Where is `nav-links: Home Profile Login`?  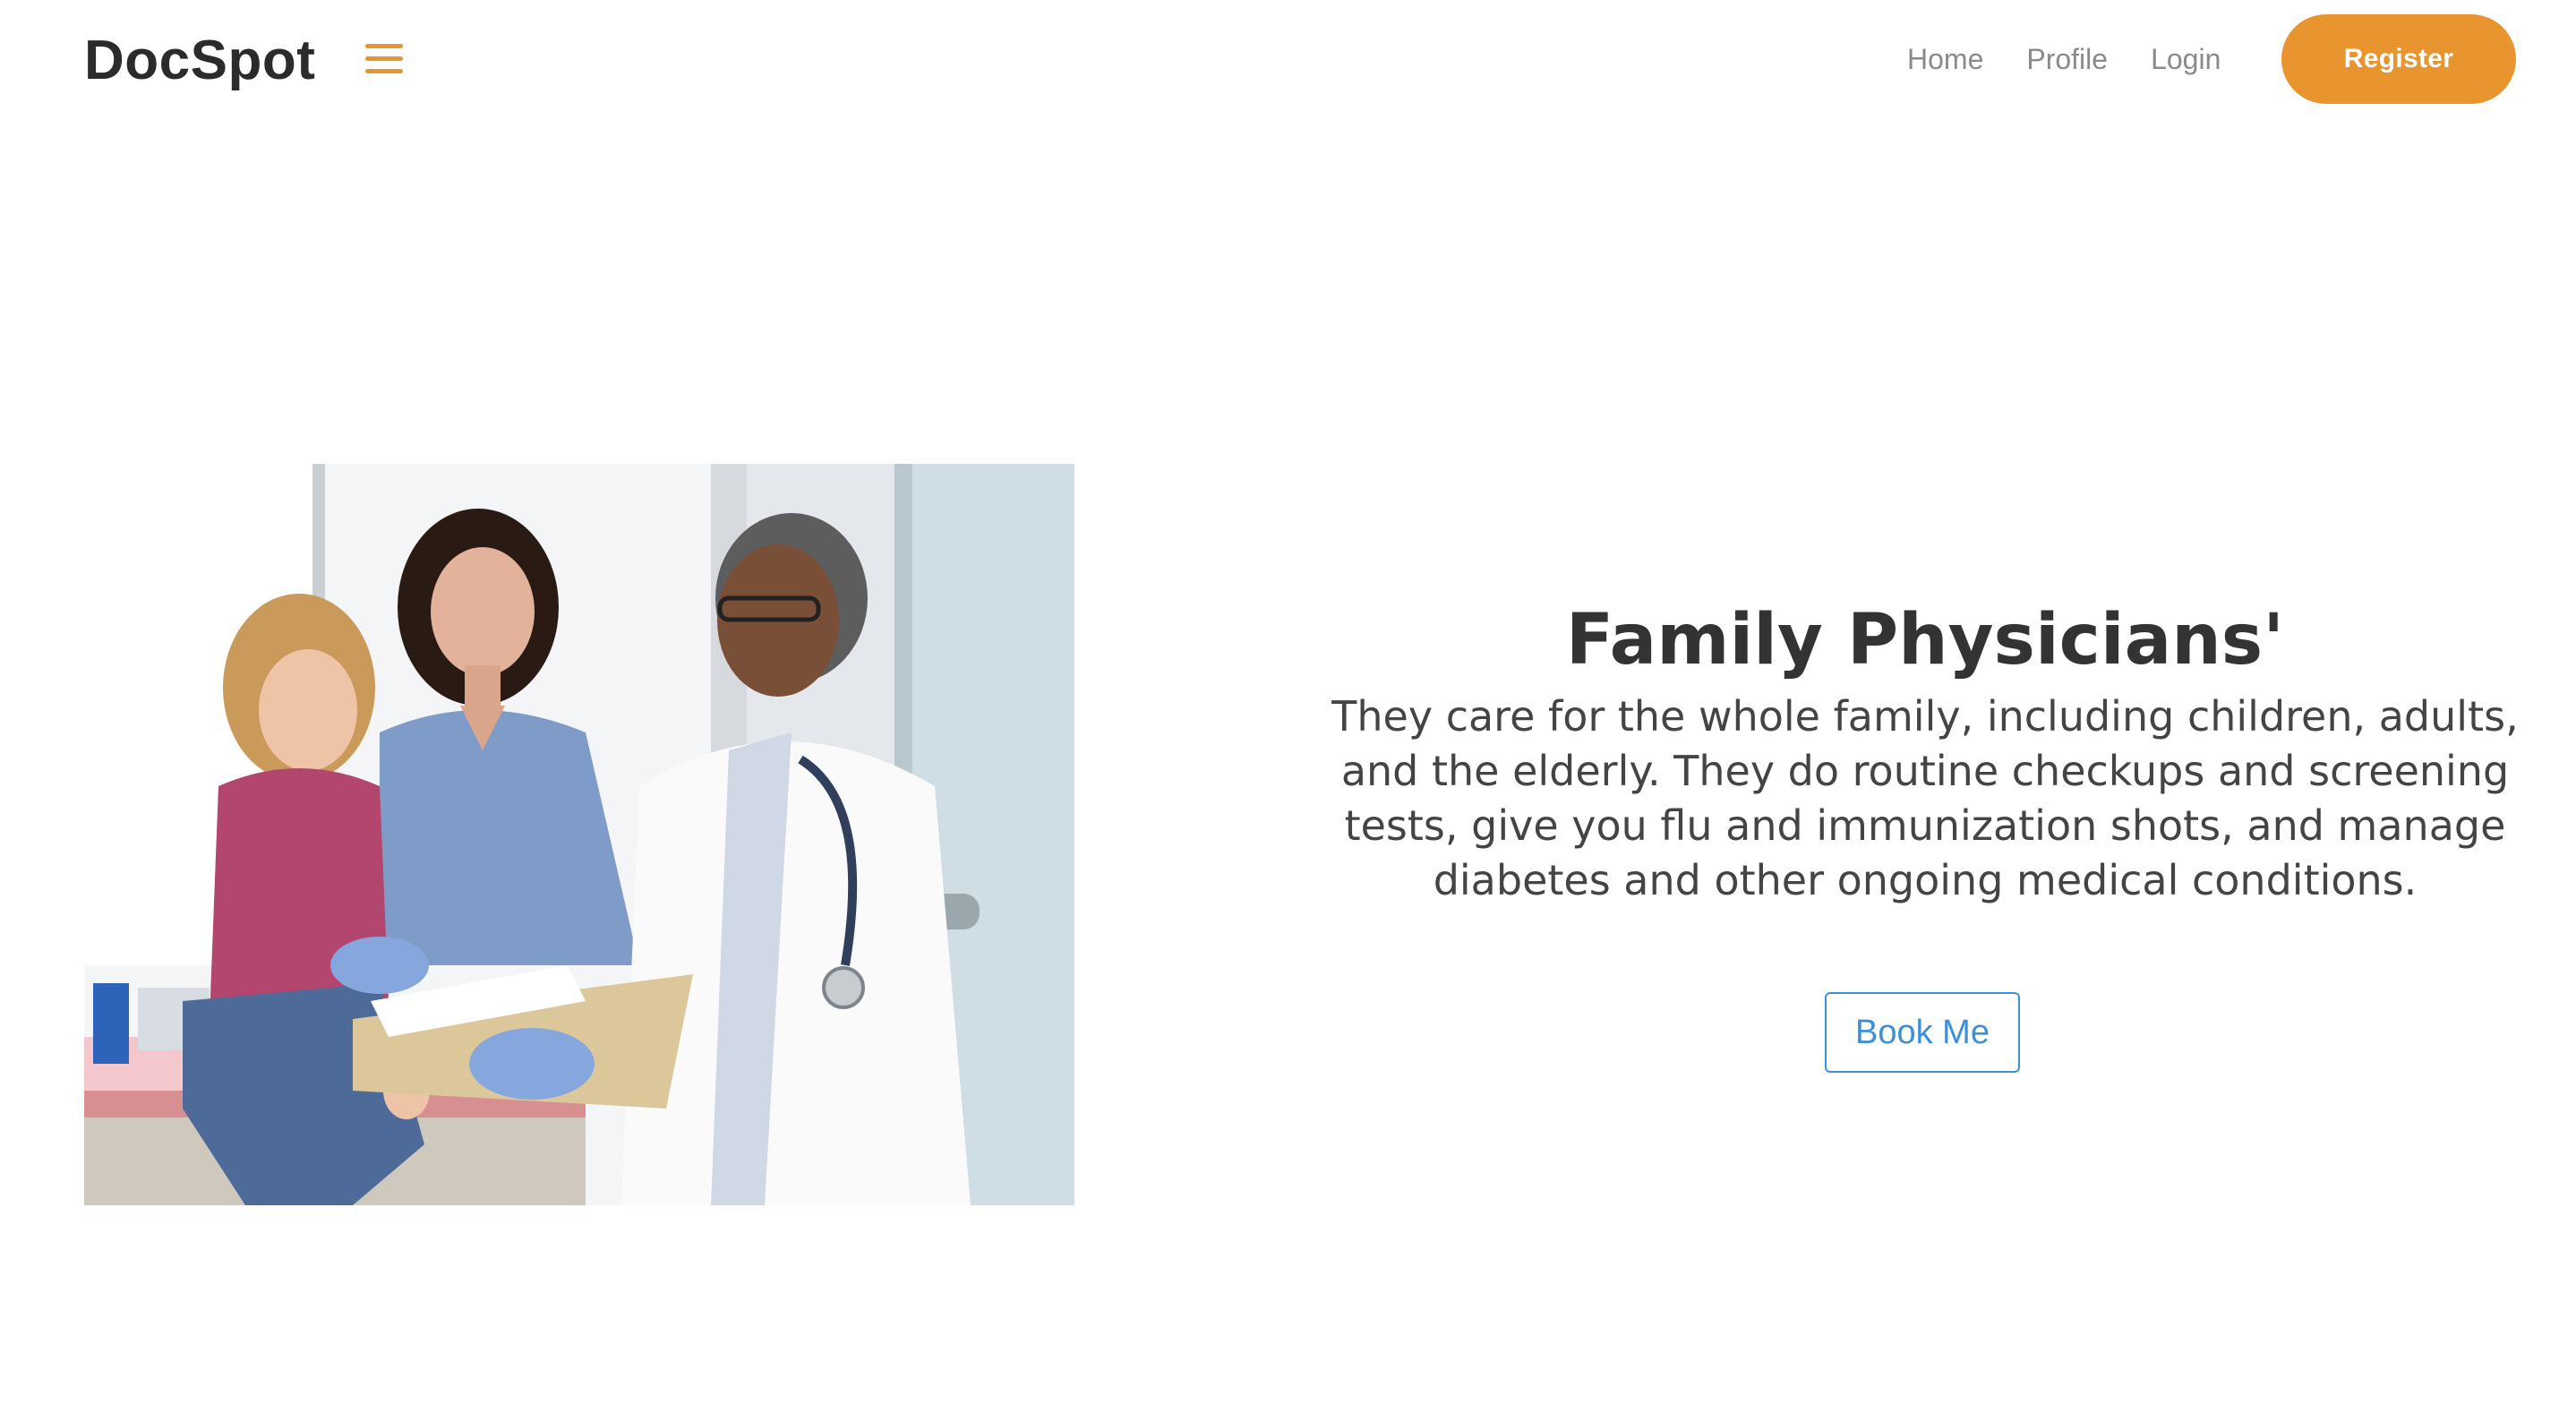 nav-links: Home Profile Login is located at coordinates (2085, 59).